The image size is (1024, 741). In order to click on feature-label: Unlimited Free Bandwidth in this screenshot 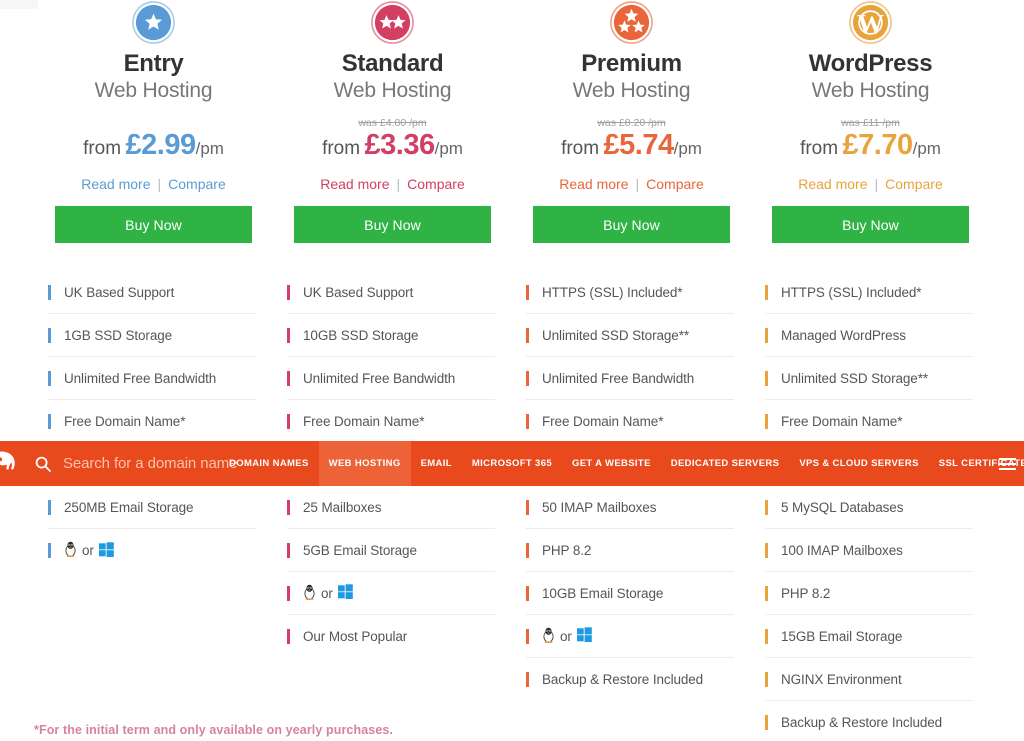, I will do `click(140, 378)`.